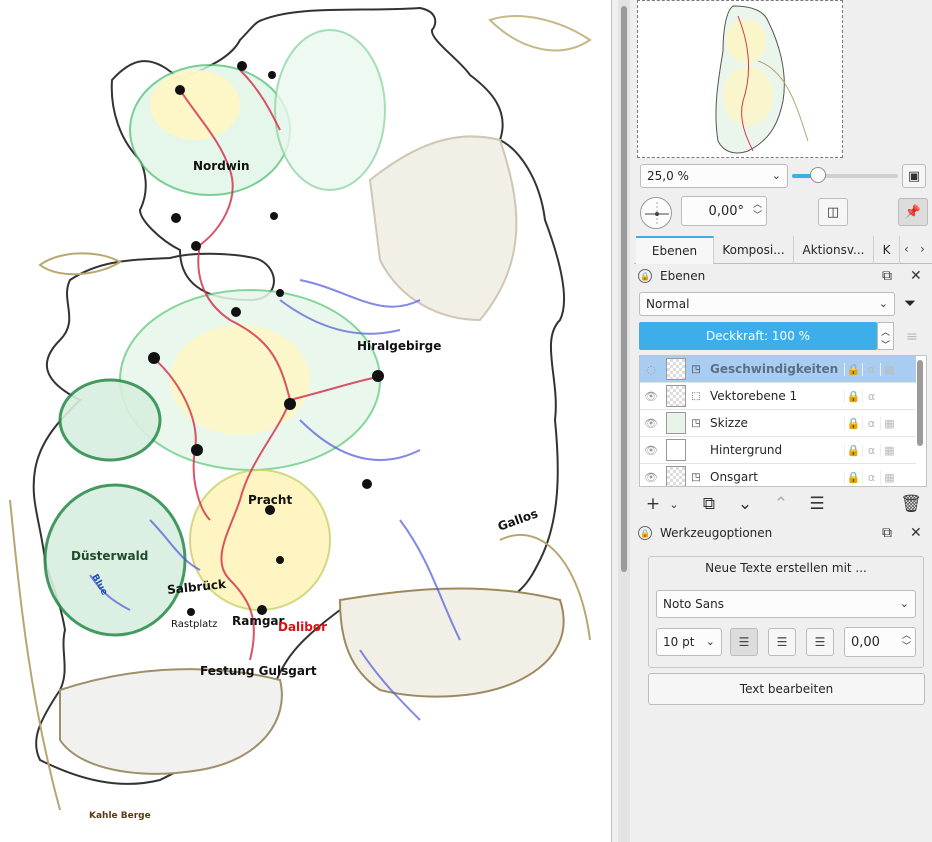 The width and height of the screenshot is (932, 842). I want to click on overview-preview, so click(762, 79).